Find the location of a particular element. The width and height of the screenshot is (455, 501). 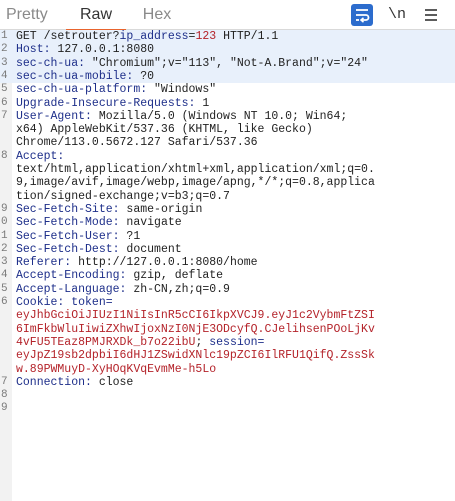

line-number: 0 is located at coordinates (4, 222).